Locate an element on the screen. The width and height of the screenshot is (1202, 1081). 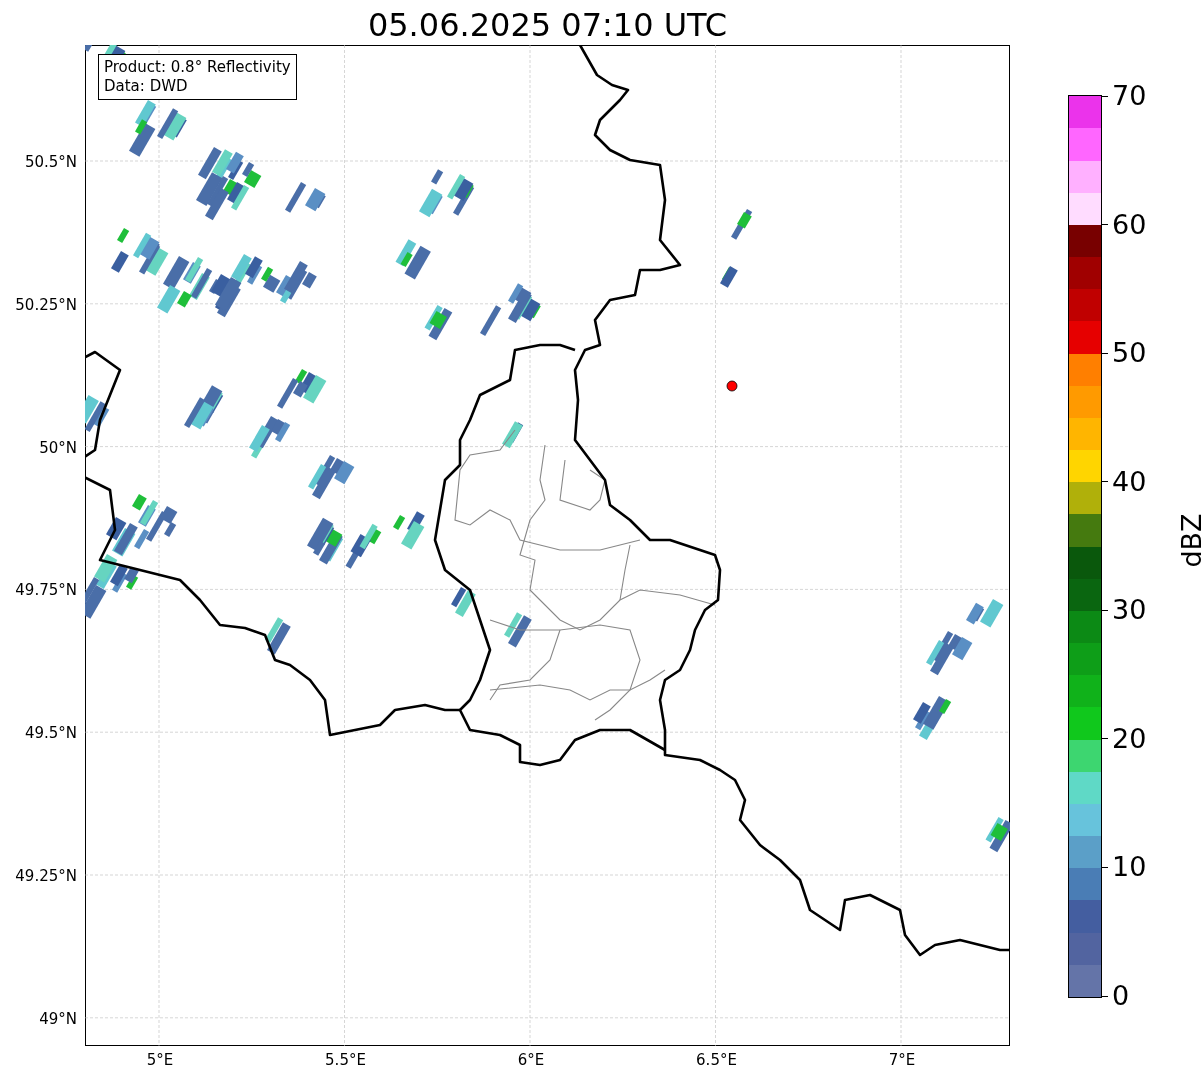
latitude-label: 50°N is located at coordinates (58, 447).